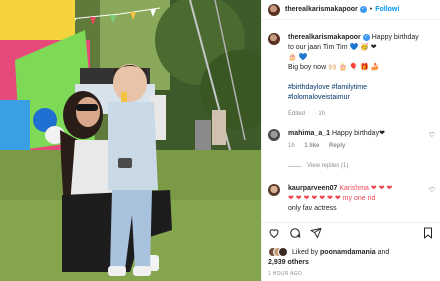  Describe the element at coordinates (383, 252) in the screenshot. I see `liked-by-and: and` at that location.